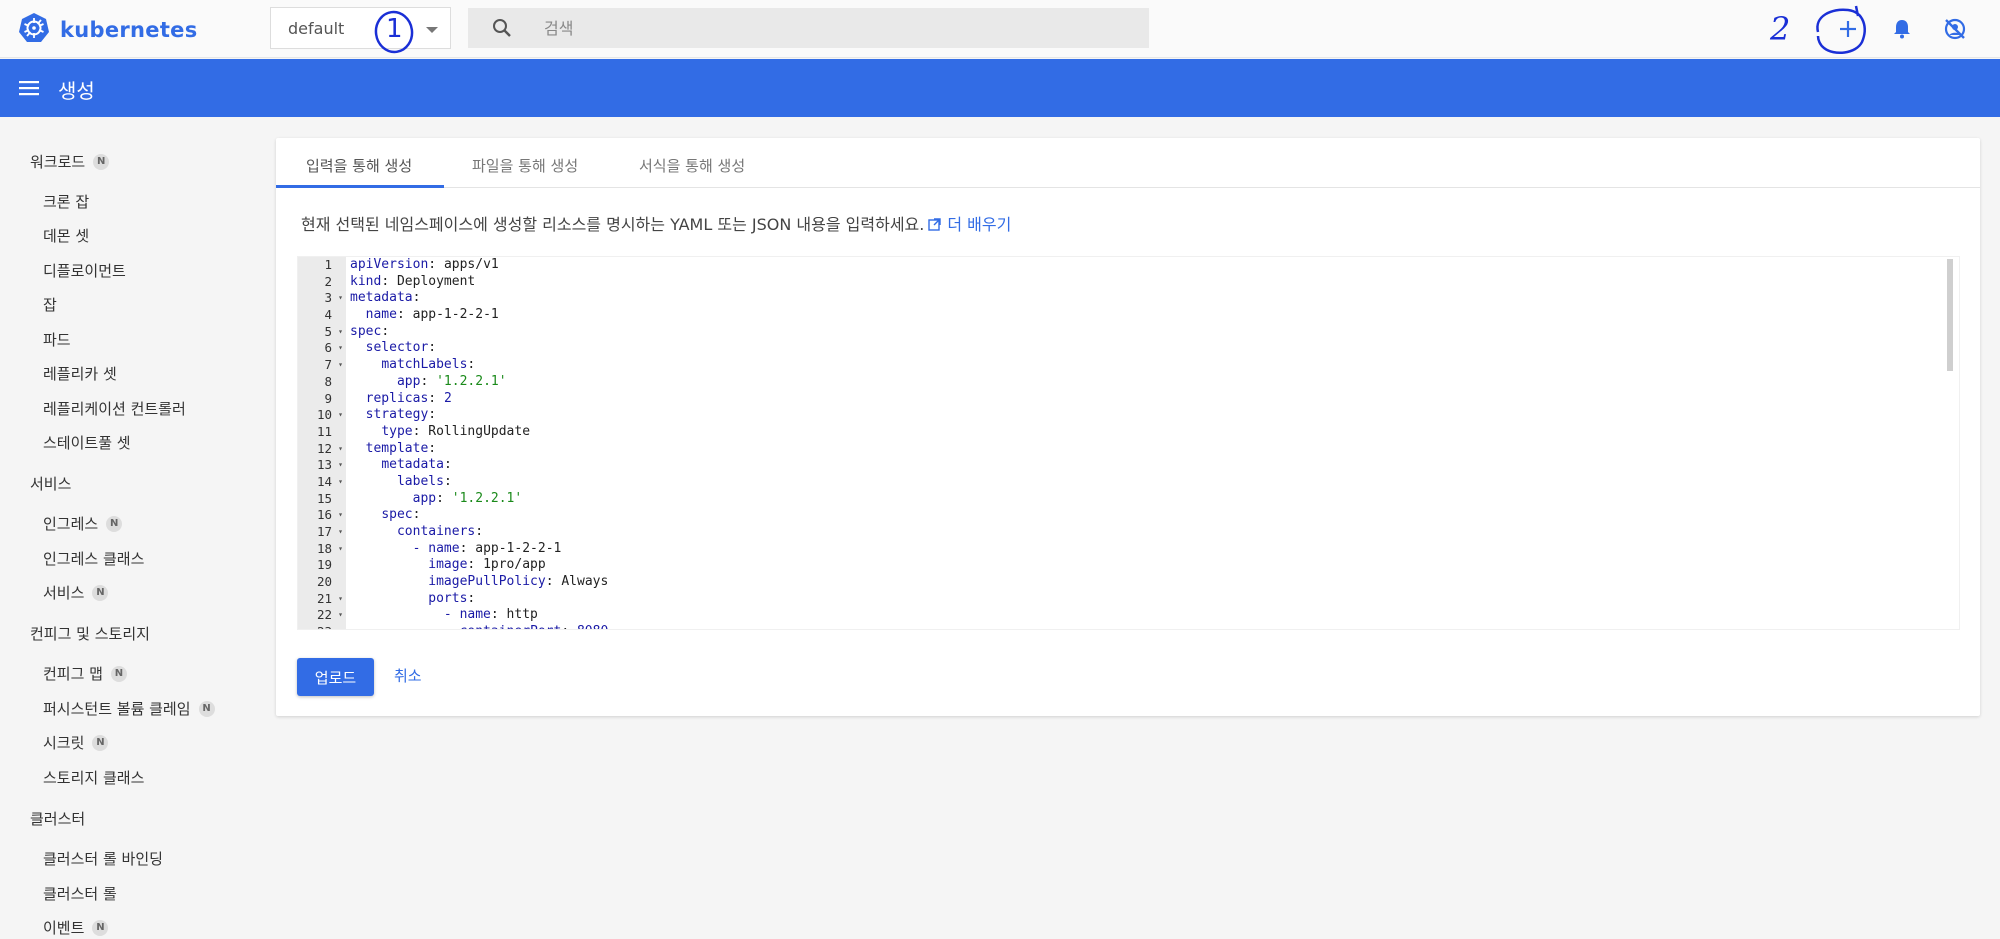 The width and height of the screenshot is (2000, 939). I want to click on namespace-select: default, so click(360, 28).